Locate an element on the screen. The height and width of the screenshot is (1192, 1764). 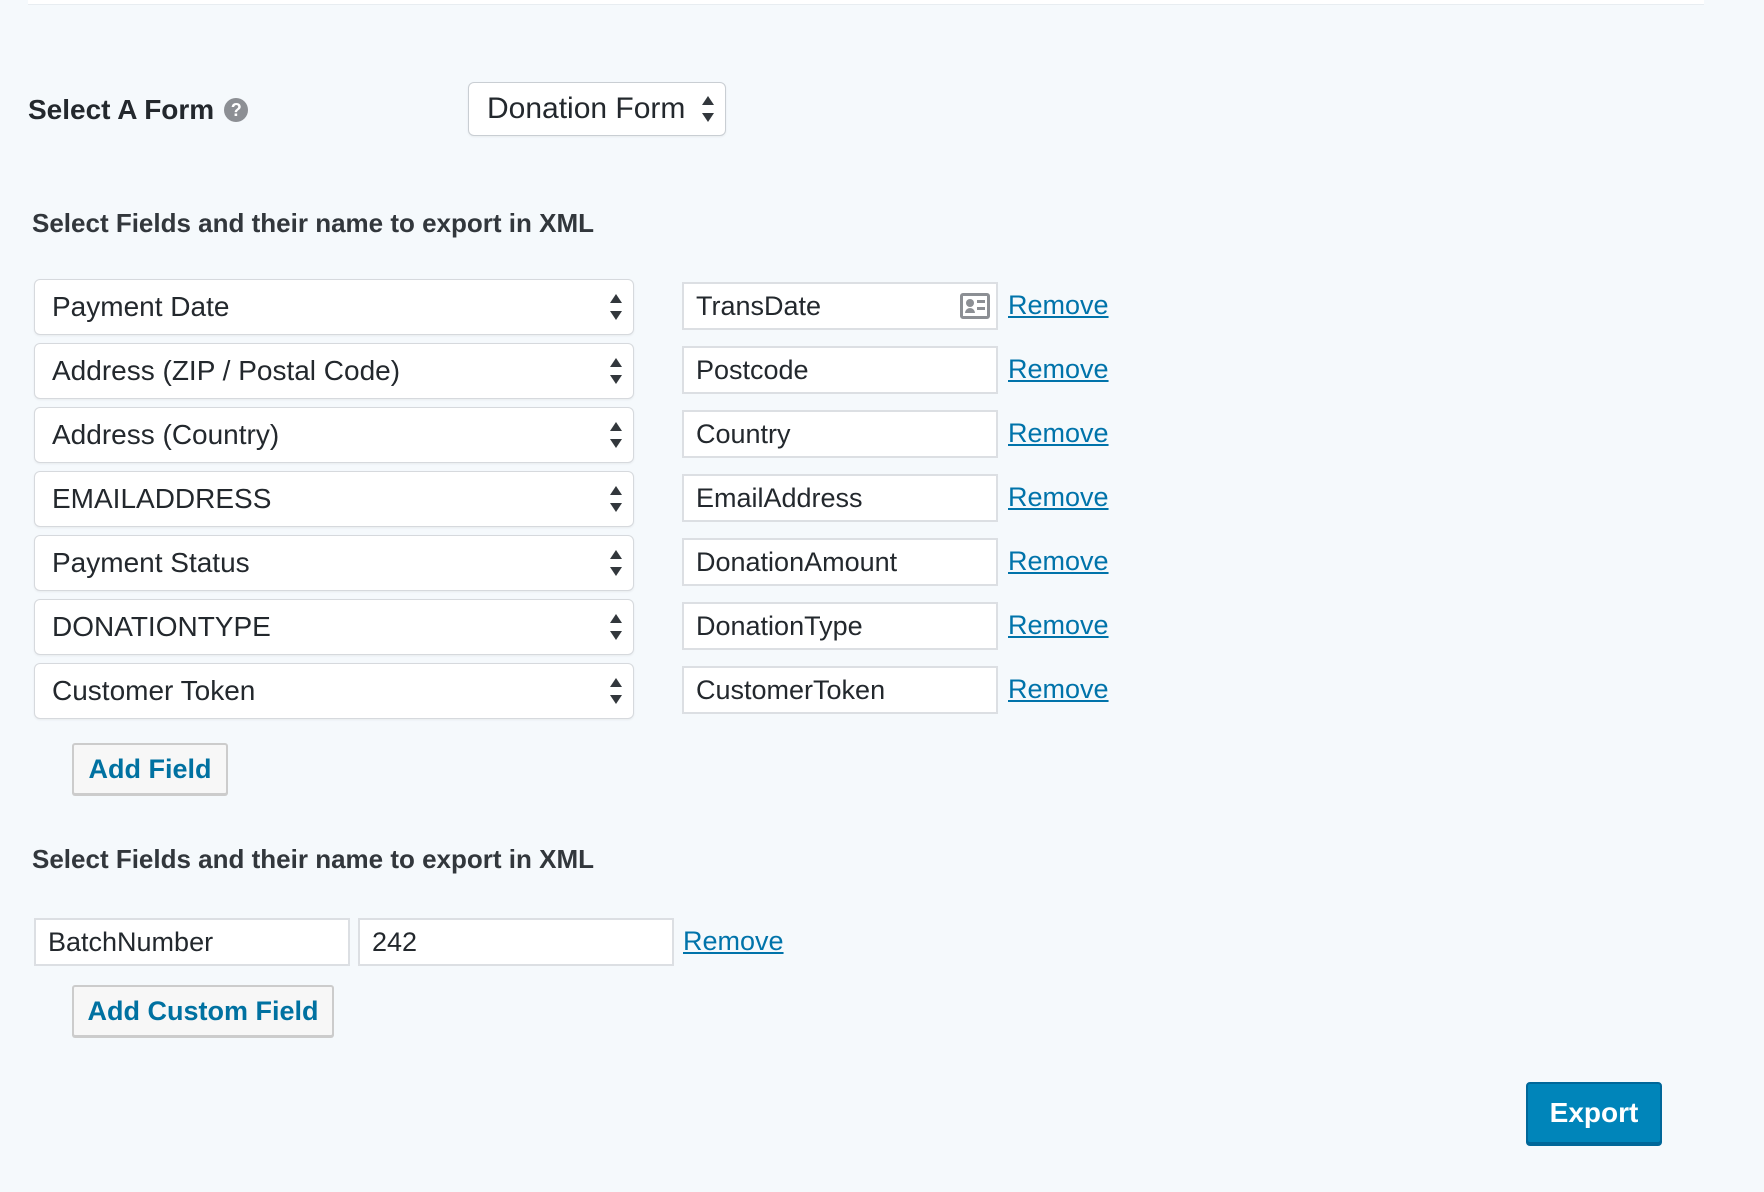
field-name-input: DonationType is located at coordinates (840, 626).